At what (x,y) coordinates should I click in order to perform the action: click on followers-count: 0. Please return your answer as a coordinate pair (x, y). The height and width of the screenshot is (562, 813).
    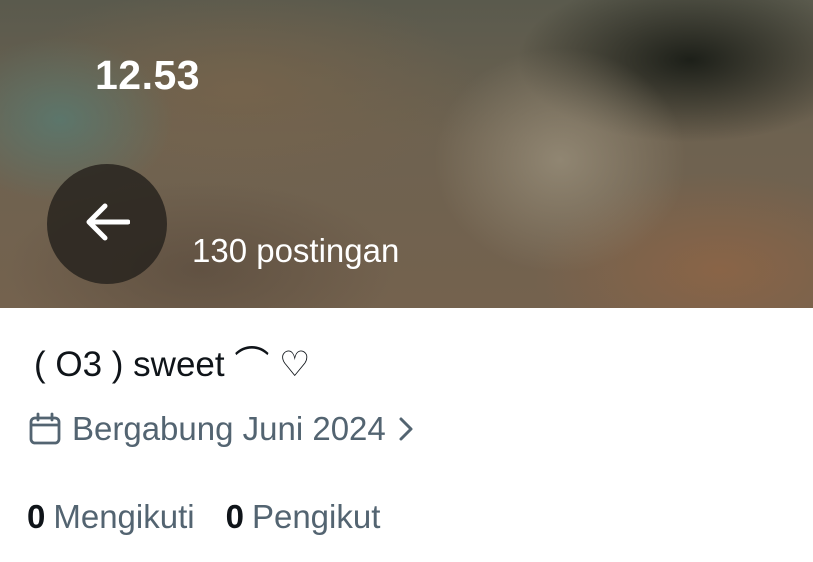
    Looking at the image, I should click on (234, 516).